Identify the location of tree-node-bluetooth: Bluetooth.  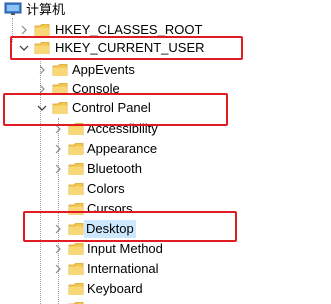
(165, 169).